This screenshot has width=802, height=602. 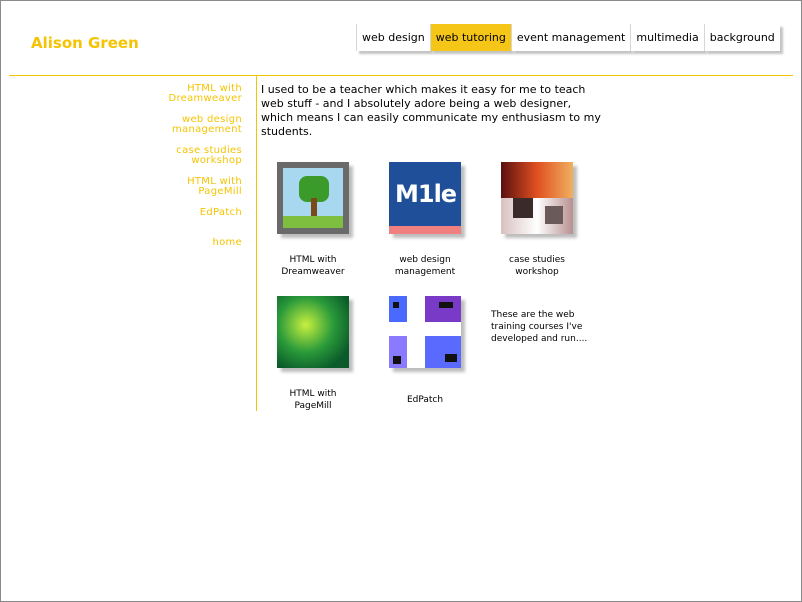 I want to click on thumb-lettering: M1le, so click(x=426, y=194).